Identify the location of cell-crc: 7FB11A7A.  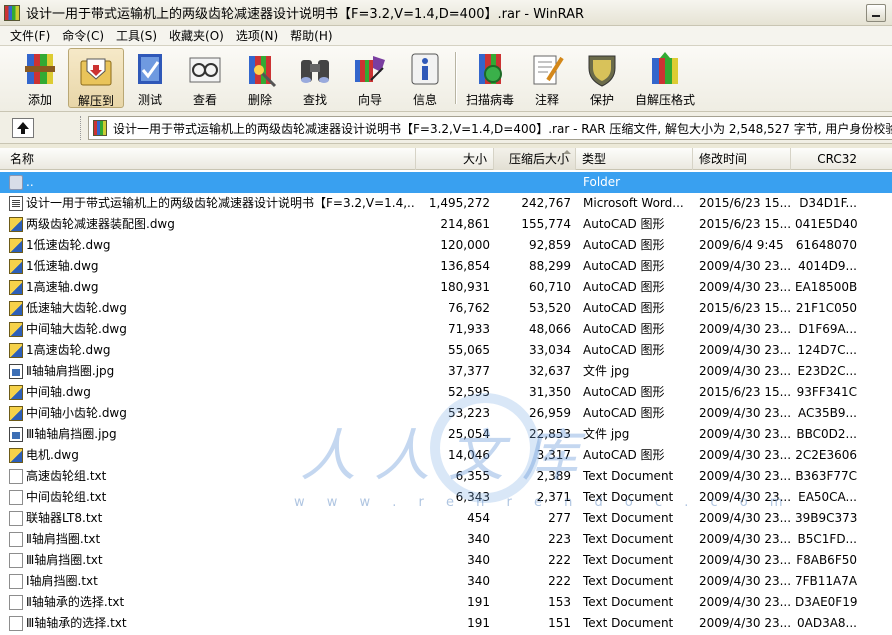
(826, 581).